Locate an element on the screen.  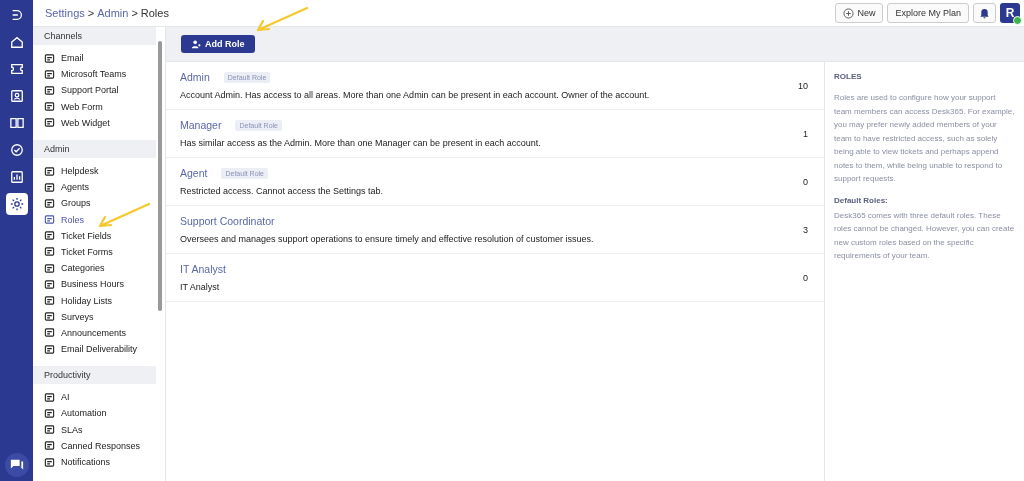
sidebar-item: Automation is located at coordinates (100, 413).